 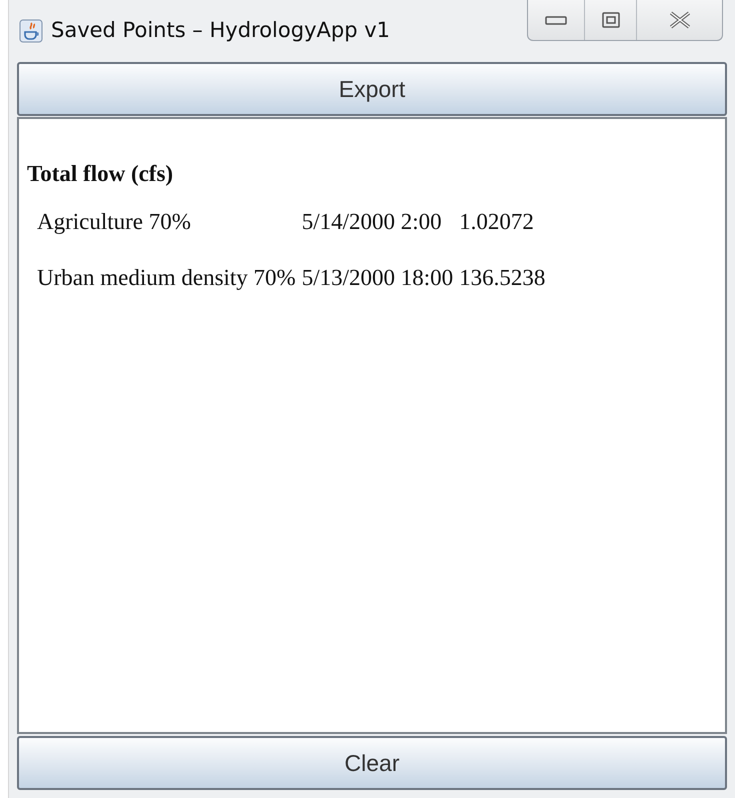 I want to click on java-app-icon, so click(x=31, y=31).